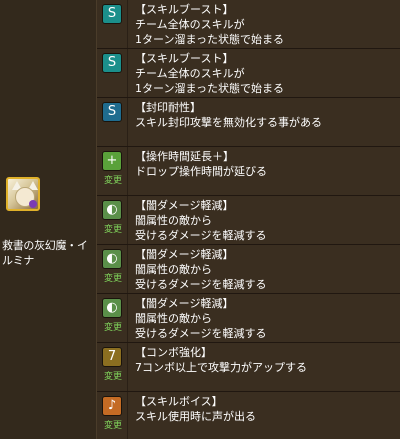 Image resolution: width=400 pixels, height=439 pixels. Describe the element at coordinates (50, 253) in the screenshot. I see `character-name: 救書の灰幻魔・イ ルミナ` at that location.